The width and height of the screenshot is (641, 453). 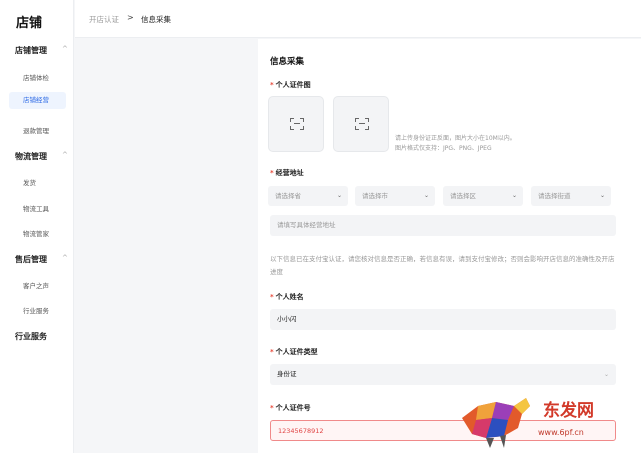 What do you see at coordinates (31, 50) in the screenshot?
I see `nav-group-label: 店铺管理` at bounding box center [31, 50].